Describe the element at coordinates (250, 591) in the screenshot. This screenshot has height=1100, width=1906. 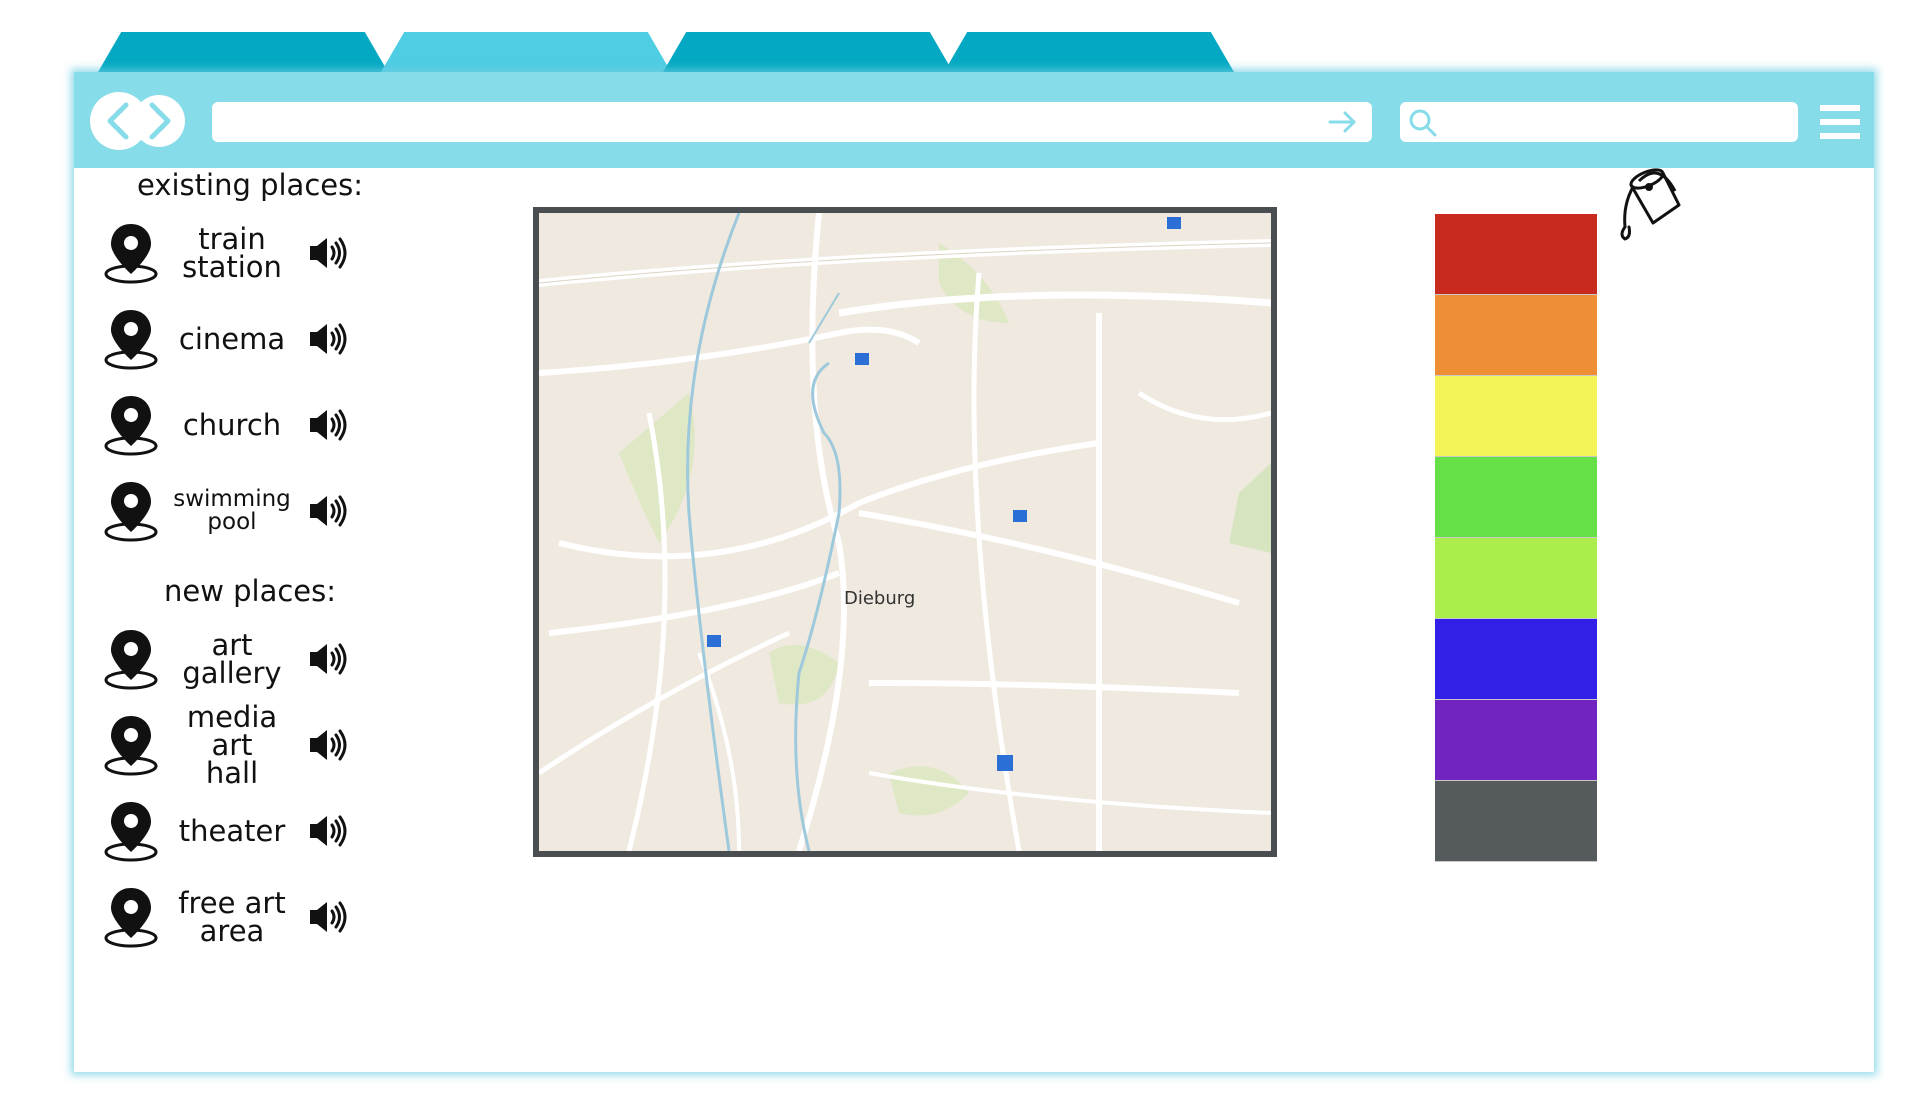
I see `new-places-title: new places:` at that location.